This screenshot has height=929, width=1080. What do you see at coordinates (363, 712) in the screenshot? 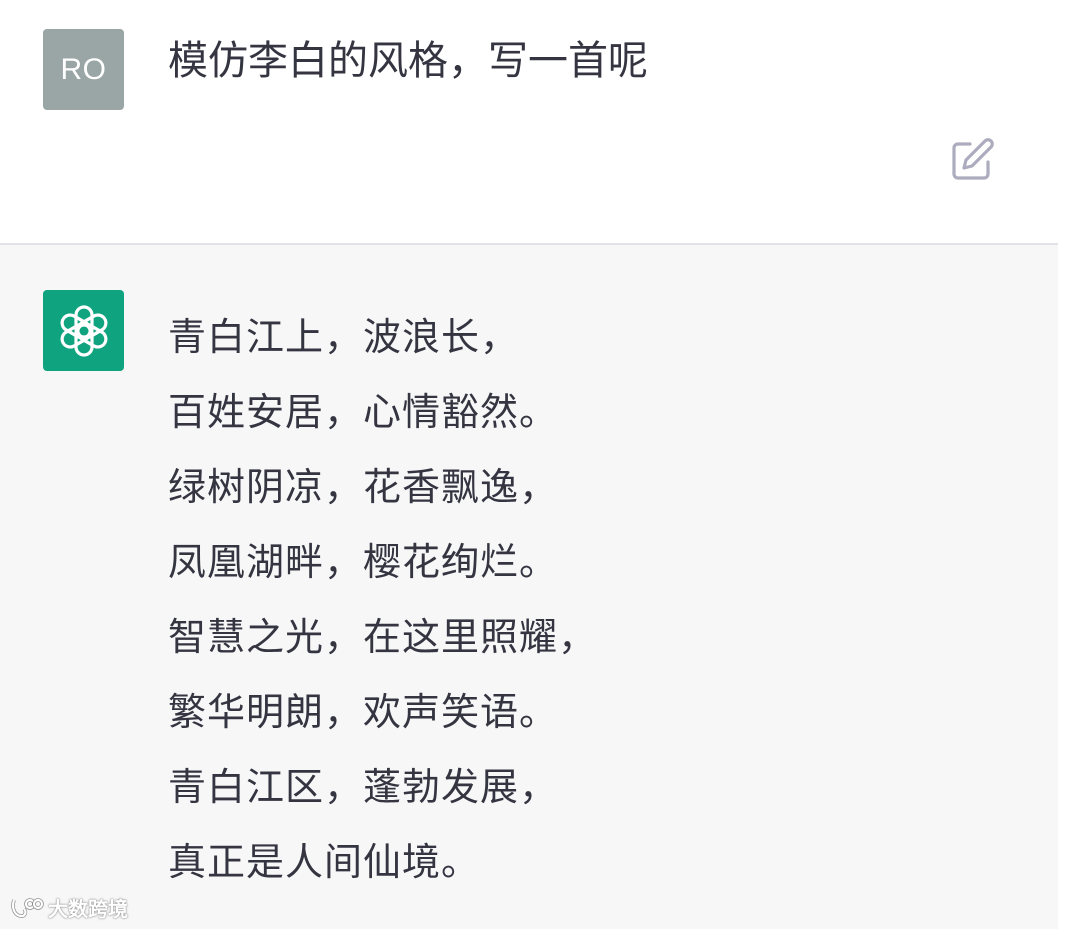
I see `poem-line: 繁华明朗，欢声笑语。` at bounding box center [363, 712].